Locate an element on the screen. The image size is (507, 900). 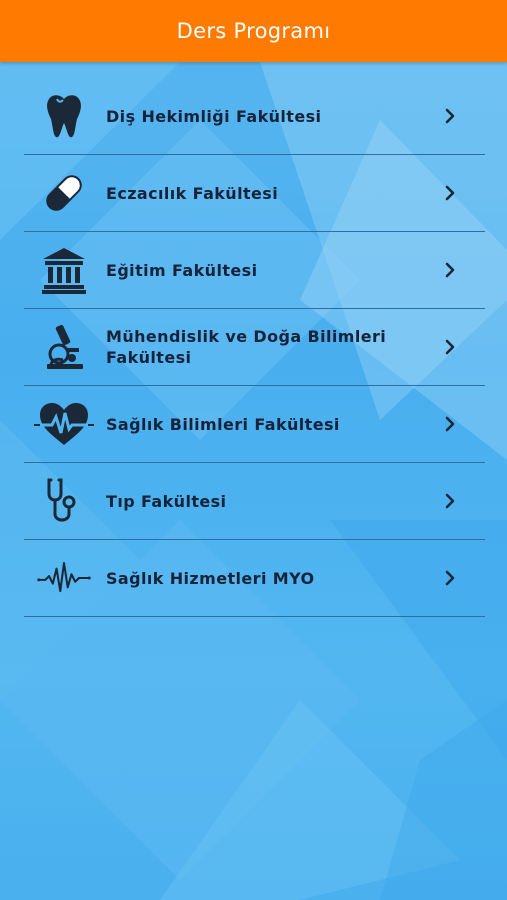
pill-icon is located at coordinates (64, 193).